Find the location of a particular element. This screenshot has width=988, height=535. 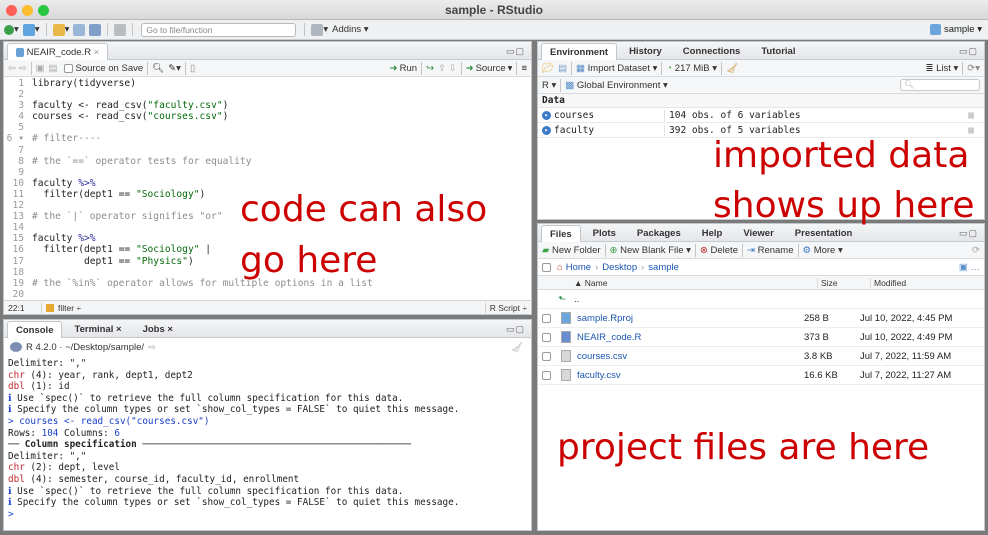

close-tab-icon: × is located at coordinates (97, 52).